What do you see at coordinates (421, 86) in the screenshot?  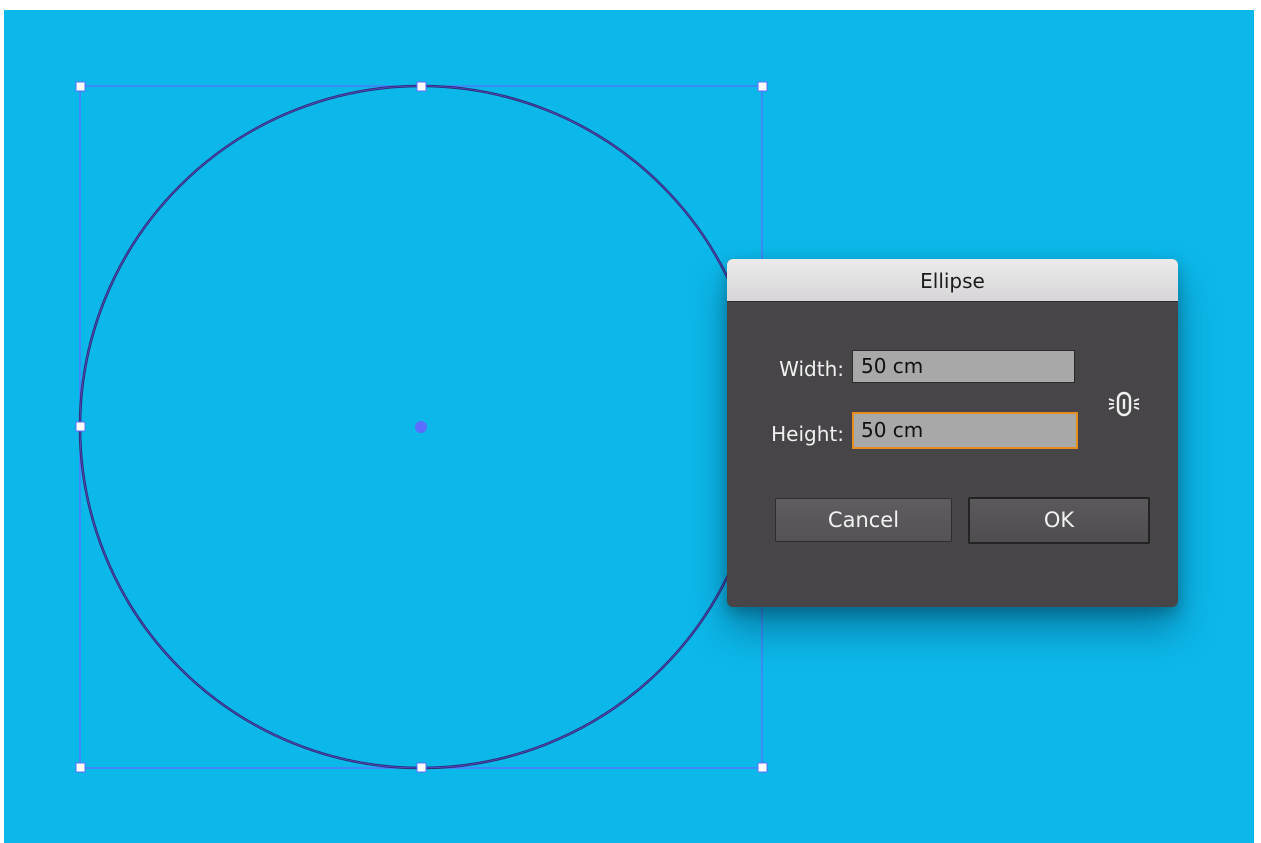 I see `resize-handle-top` at bounding box center [421, 86].